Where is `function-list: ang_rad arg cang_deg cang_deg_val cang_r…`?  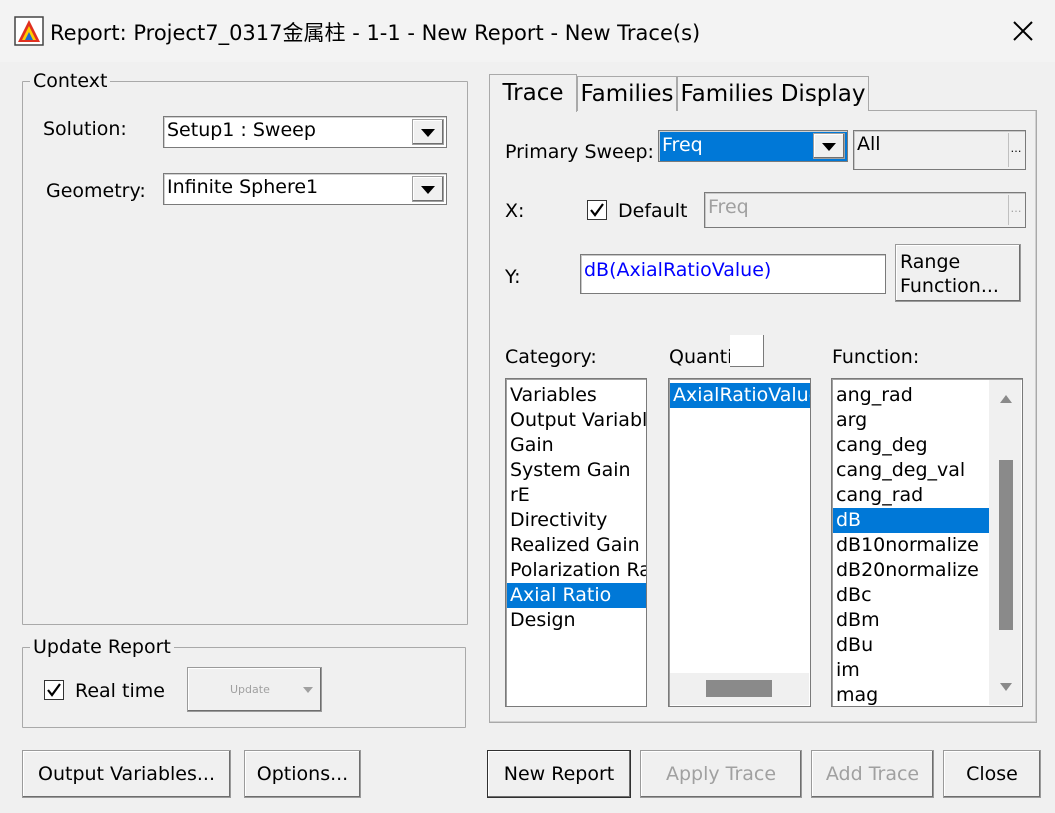
function-list: ang_rad arg cang_deg cang_deg_val cang_r… is located at coordinates (927, 542).